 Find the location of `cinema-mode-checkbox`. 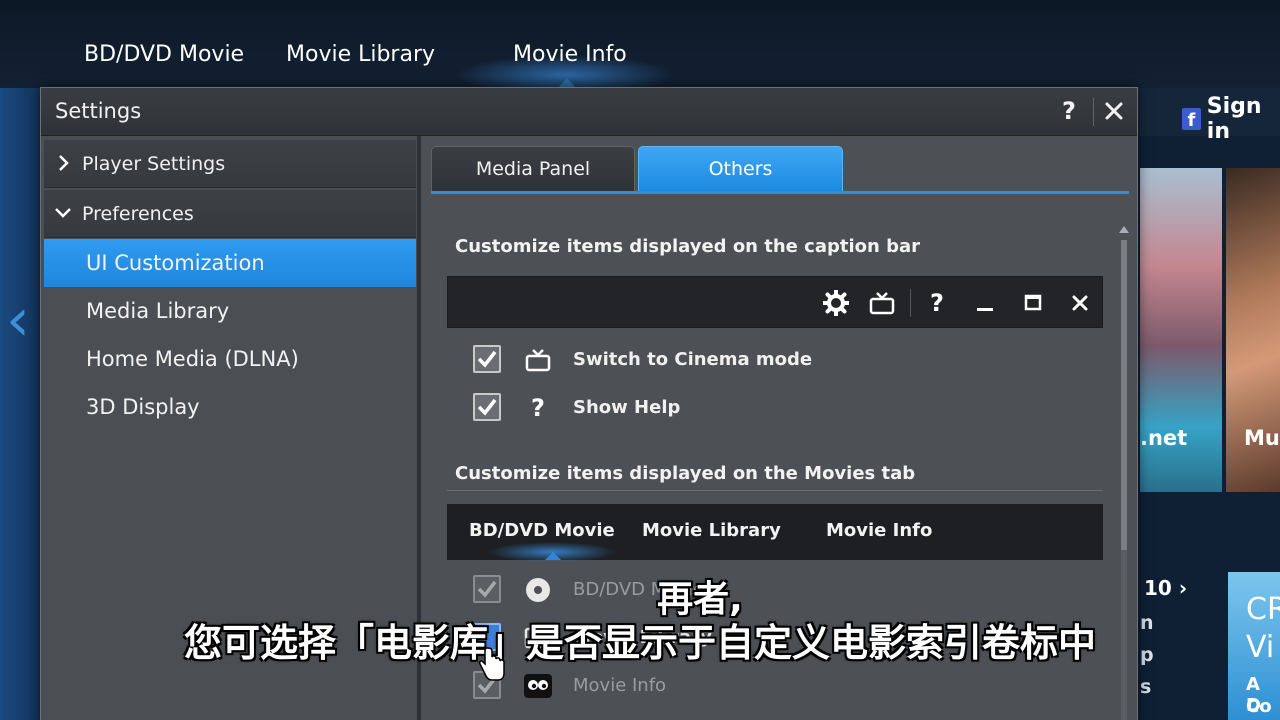

cinema-mode-checkbox is located at coordinates (487, 359).